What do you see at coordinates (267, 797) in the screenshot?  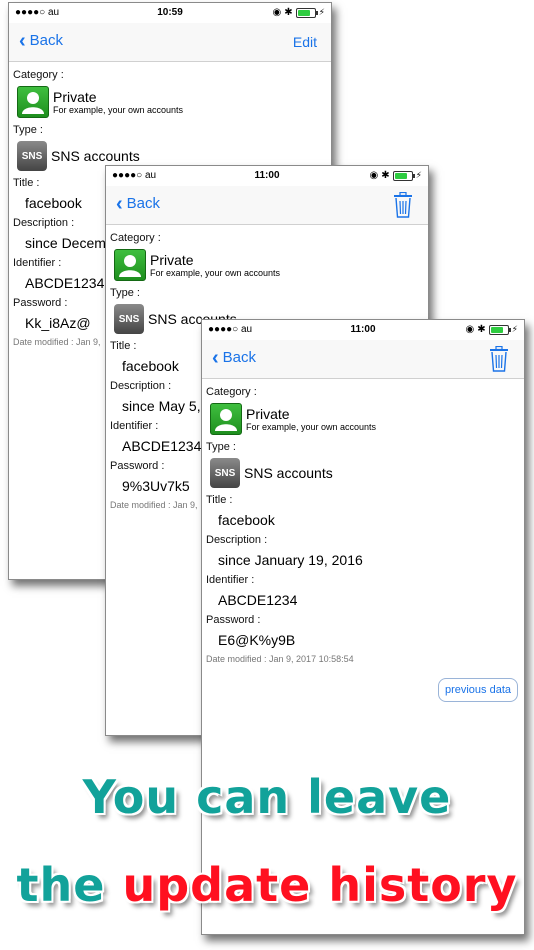 I see `tagline-line-1: You can leave` at bounding box center [267, 797].